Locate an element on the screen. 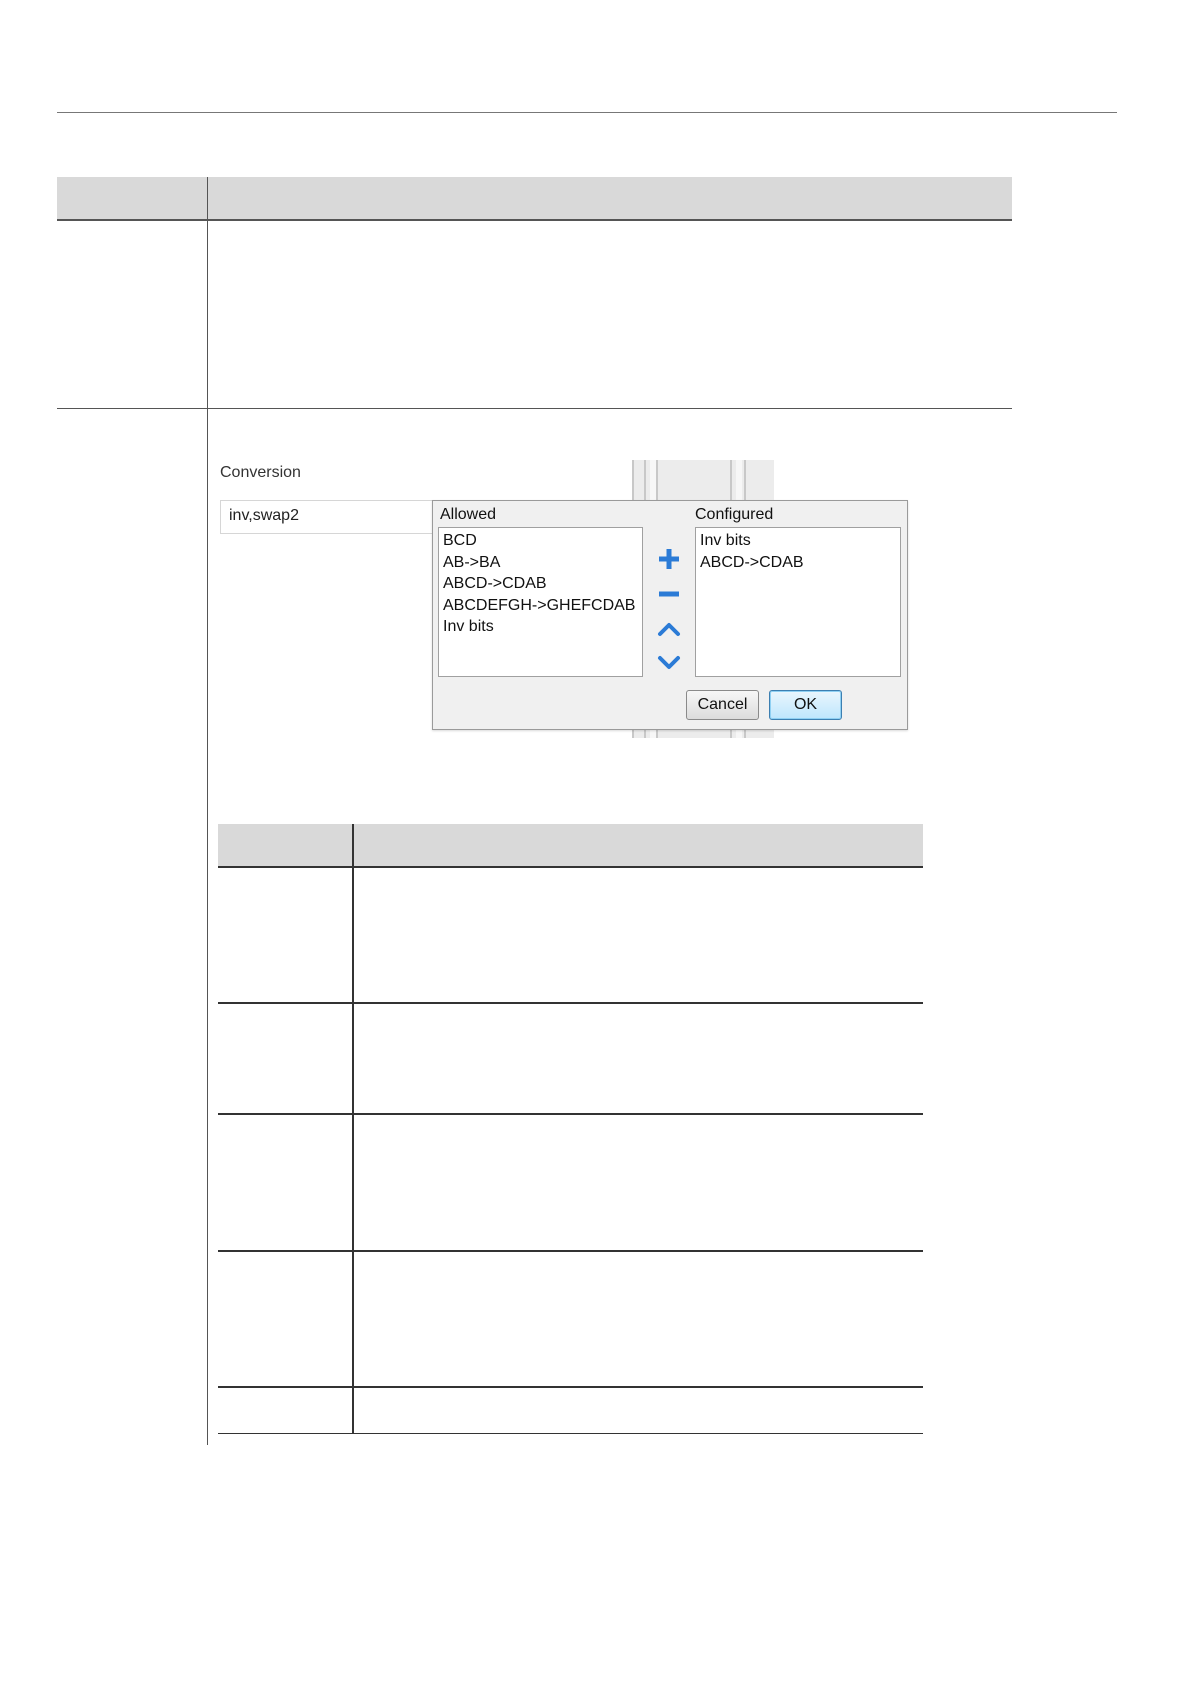 The image size is (1191, 1684). conversion-input: inv,swap2 is located at coordinates (329, 517).